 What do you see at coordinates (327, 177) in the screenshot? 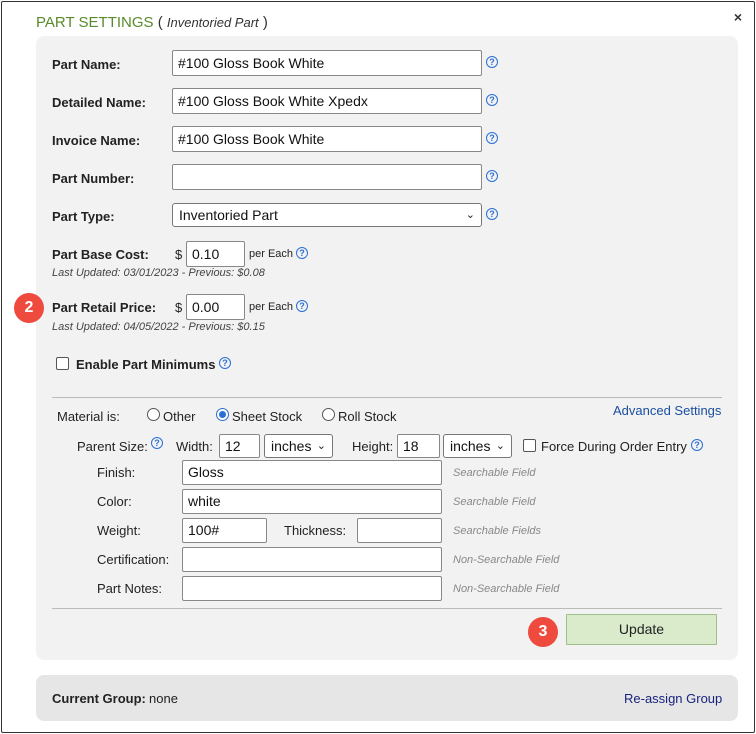
I see `part-number-input` at bounding box center [327, 177].